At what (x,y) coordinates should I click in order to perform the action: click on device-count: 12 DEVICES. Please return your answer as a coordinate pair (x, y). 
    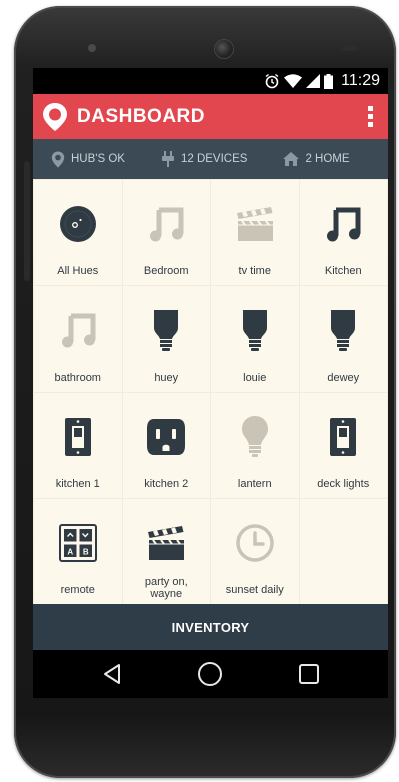
    Looking at the image, I should click on (204, 159).